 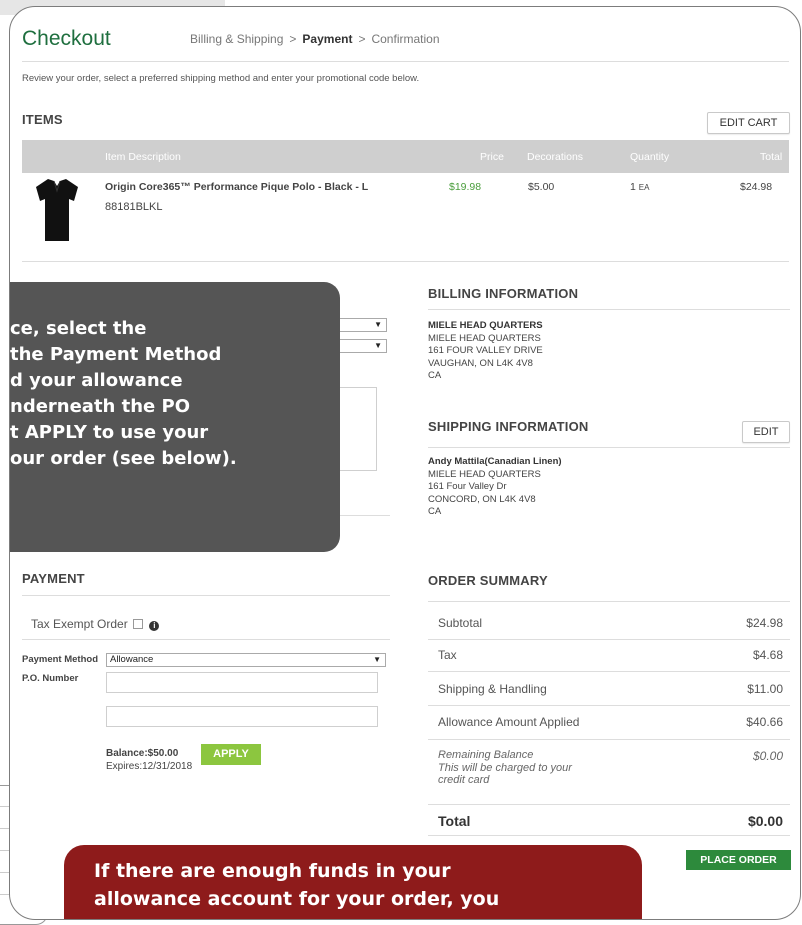 I want to click on callout-text: t, so click(x=17, y=432).